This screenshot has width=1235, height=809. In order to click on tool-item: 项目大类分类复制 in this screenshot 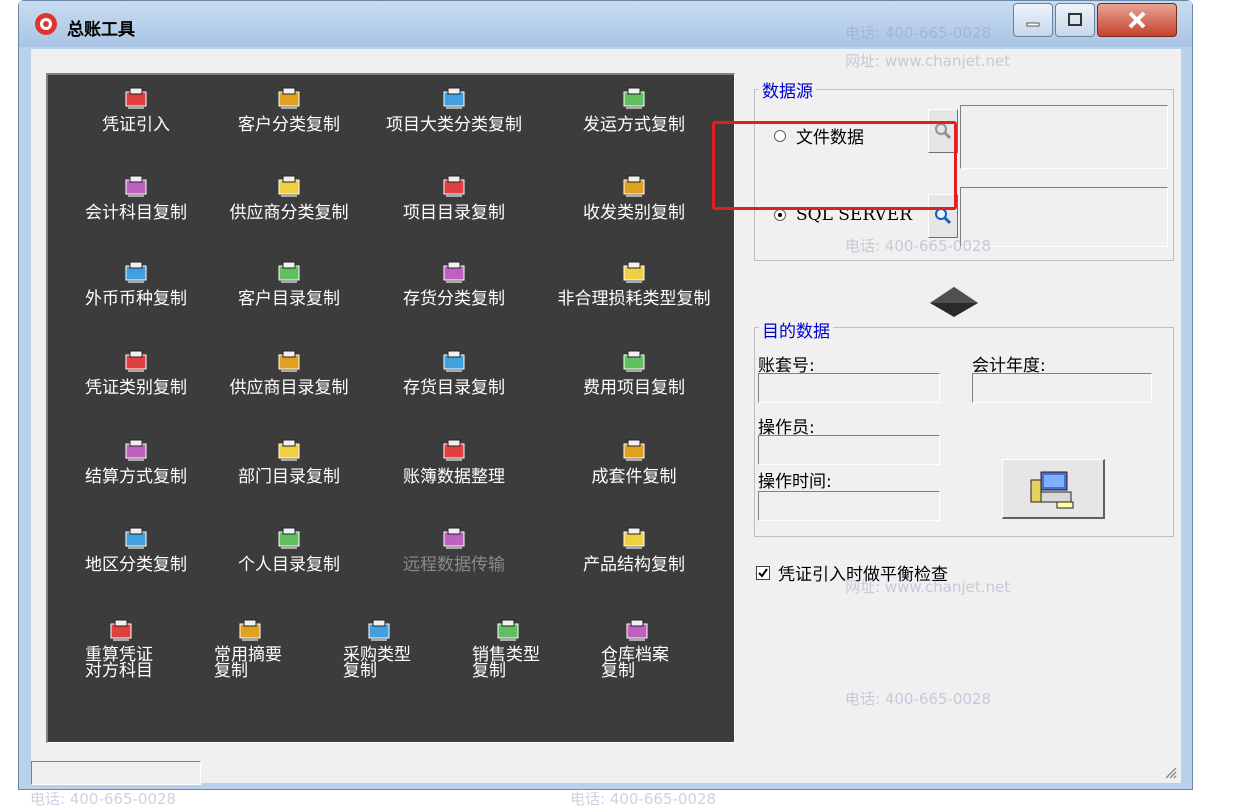, I will do `click(454, 110)`.